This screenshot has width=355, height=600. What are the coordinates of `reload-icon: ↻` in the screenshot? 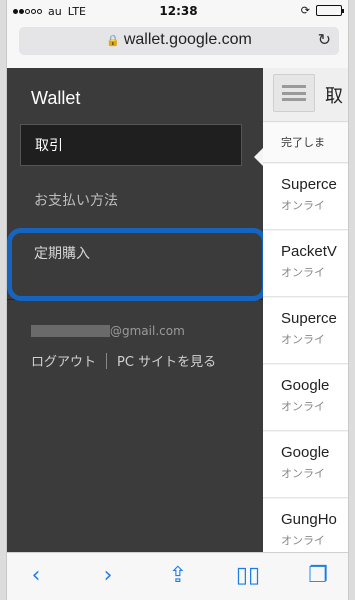 It's located at (324, 39).